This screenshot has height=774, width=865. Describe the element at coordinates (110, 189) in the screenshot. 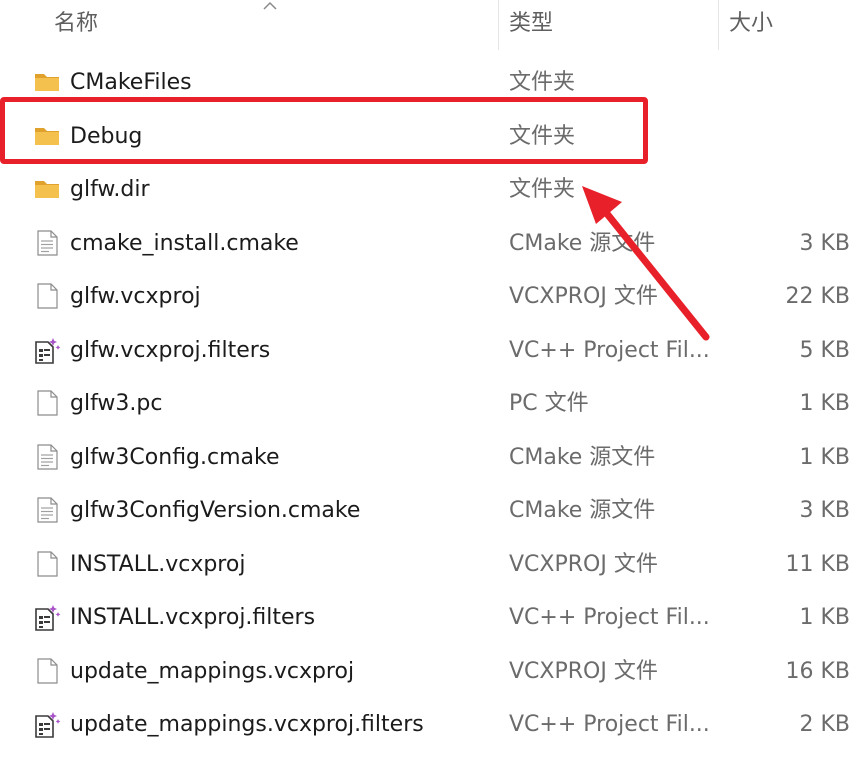

I see `file-name: glfw.dir` at that location.